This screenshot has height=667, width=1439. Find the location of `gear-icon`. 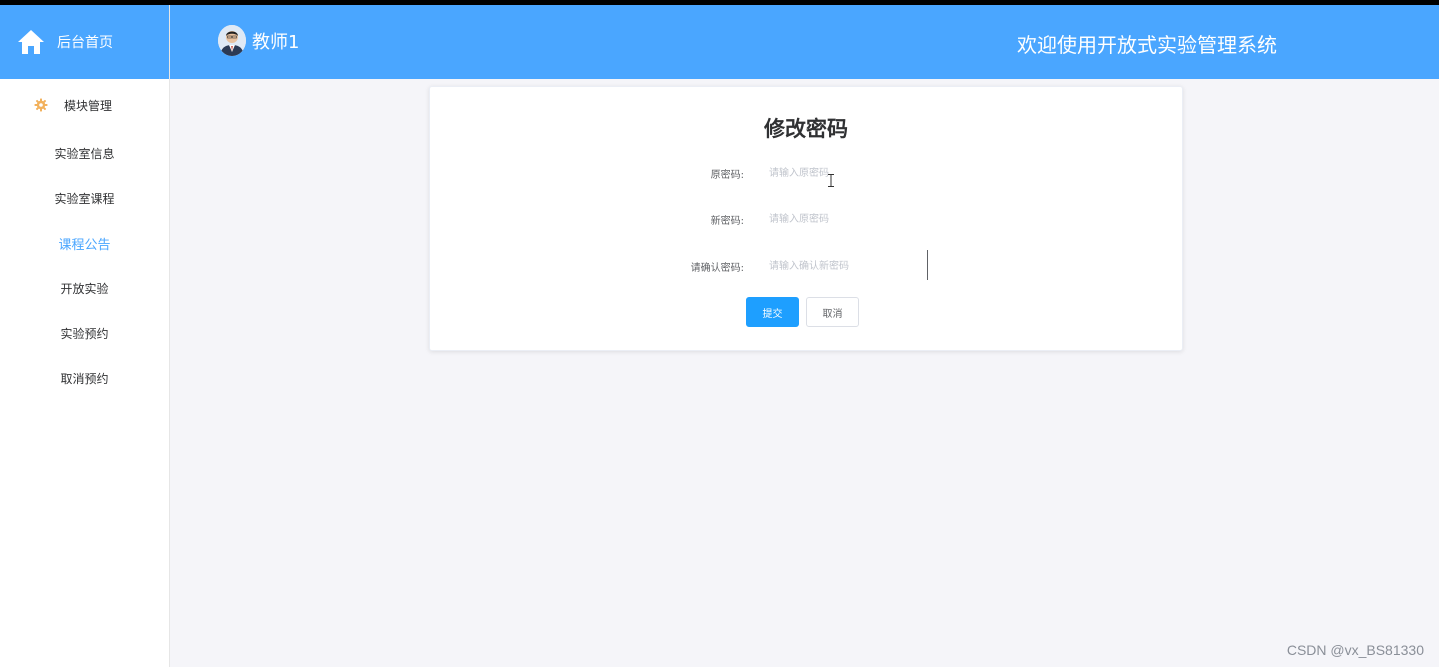

gear-icon is located at coordinates (41, 105).